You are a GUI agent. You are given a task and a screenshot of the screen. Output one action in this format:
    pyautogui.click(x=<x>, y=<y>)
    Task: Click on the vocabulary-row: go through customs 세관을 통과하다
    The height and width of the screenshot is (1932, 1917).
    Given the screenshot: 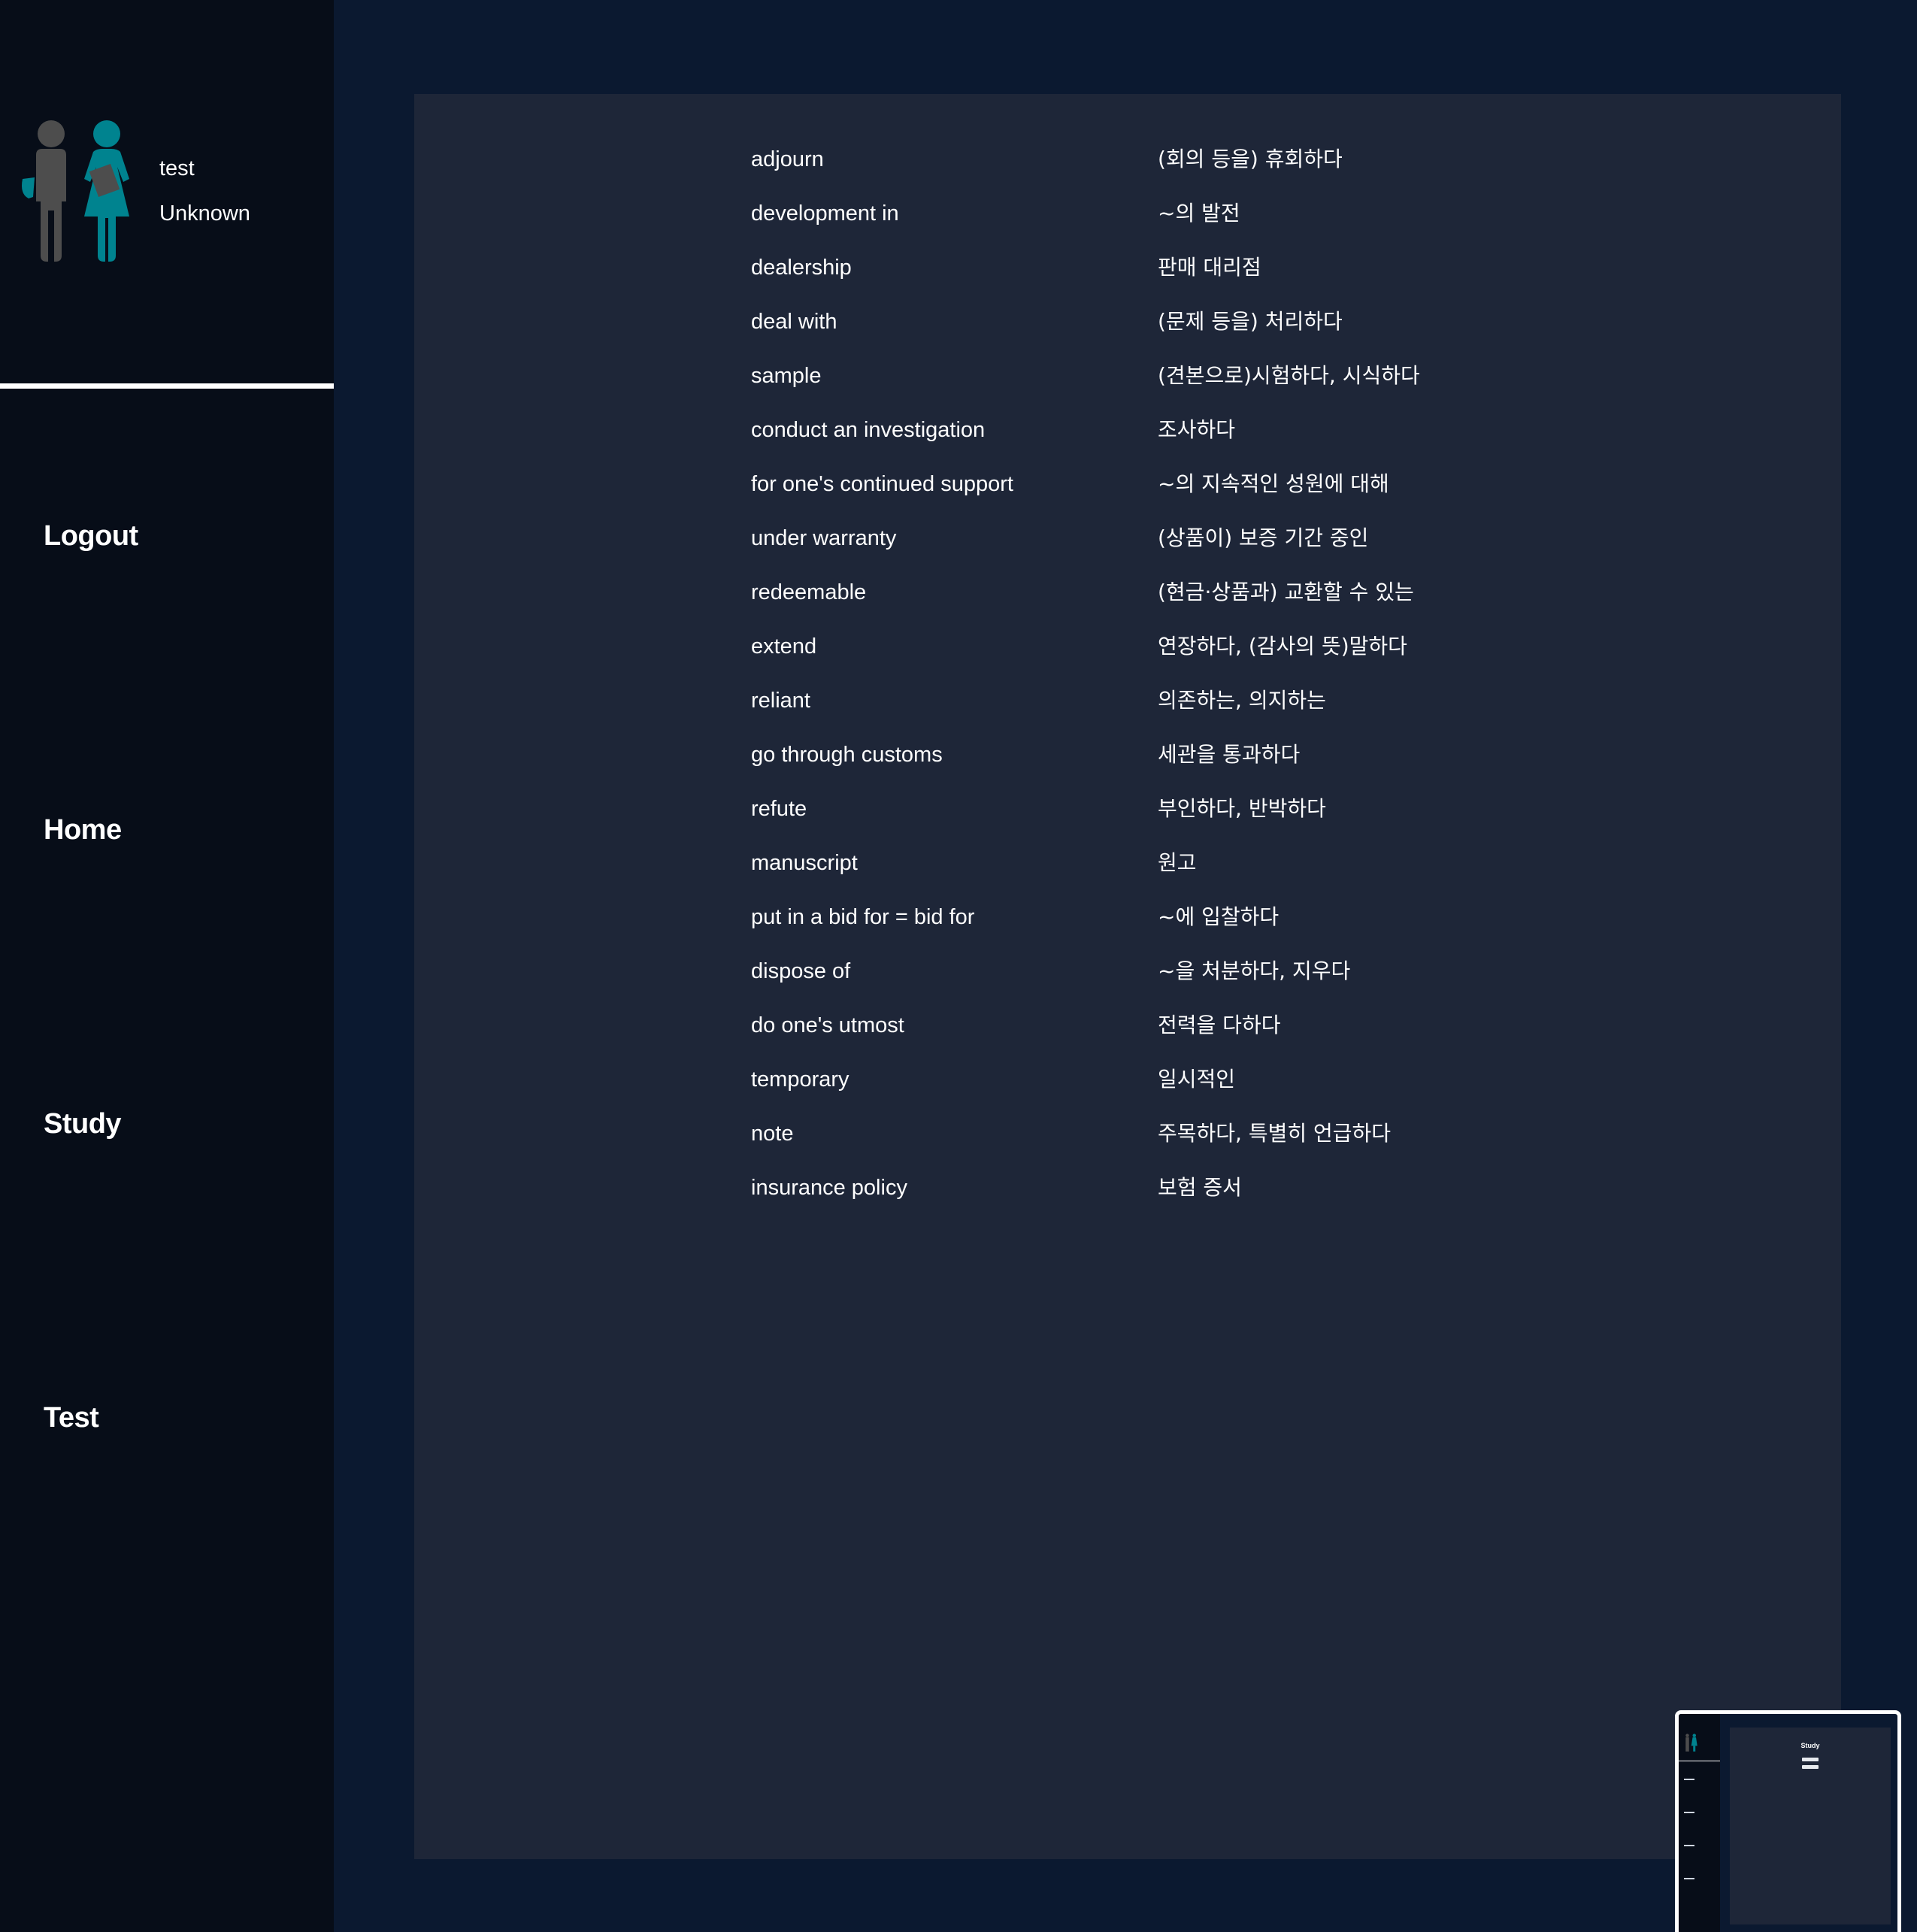 What is the action you would take?
    pyautogui.click(x=1127, y=765)
    